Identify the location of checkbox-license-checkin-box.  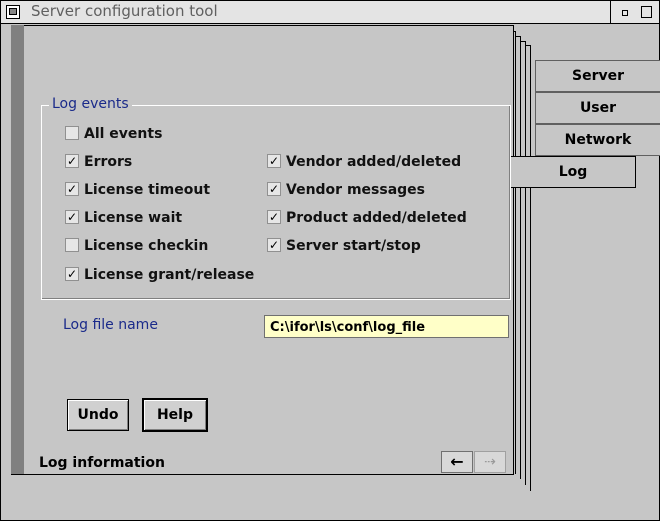
(72, 245).